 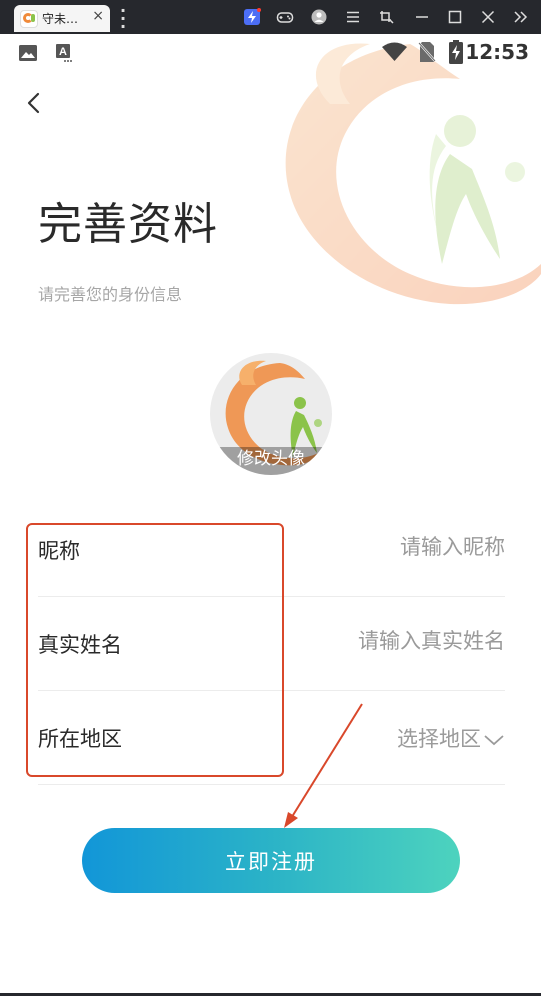 What do you see at coordinates (385, 547) in the screenshot?
I see `nickname-input` at bounding box center [385, 547].